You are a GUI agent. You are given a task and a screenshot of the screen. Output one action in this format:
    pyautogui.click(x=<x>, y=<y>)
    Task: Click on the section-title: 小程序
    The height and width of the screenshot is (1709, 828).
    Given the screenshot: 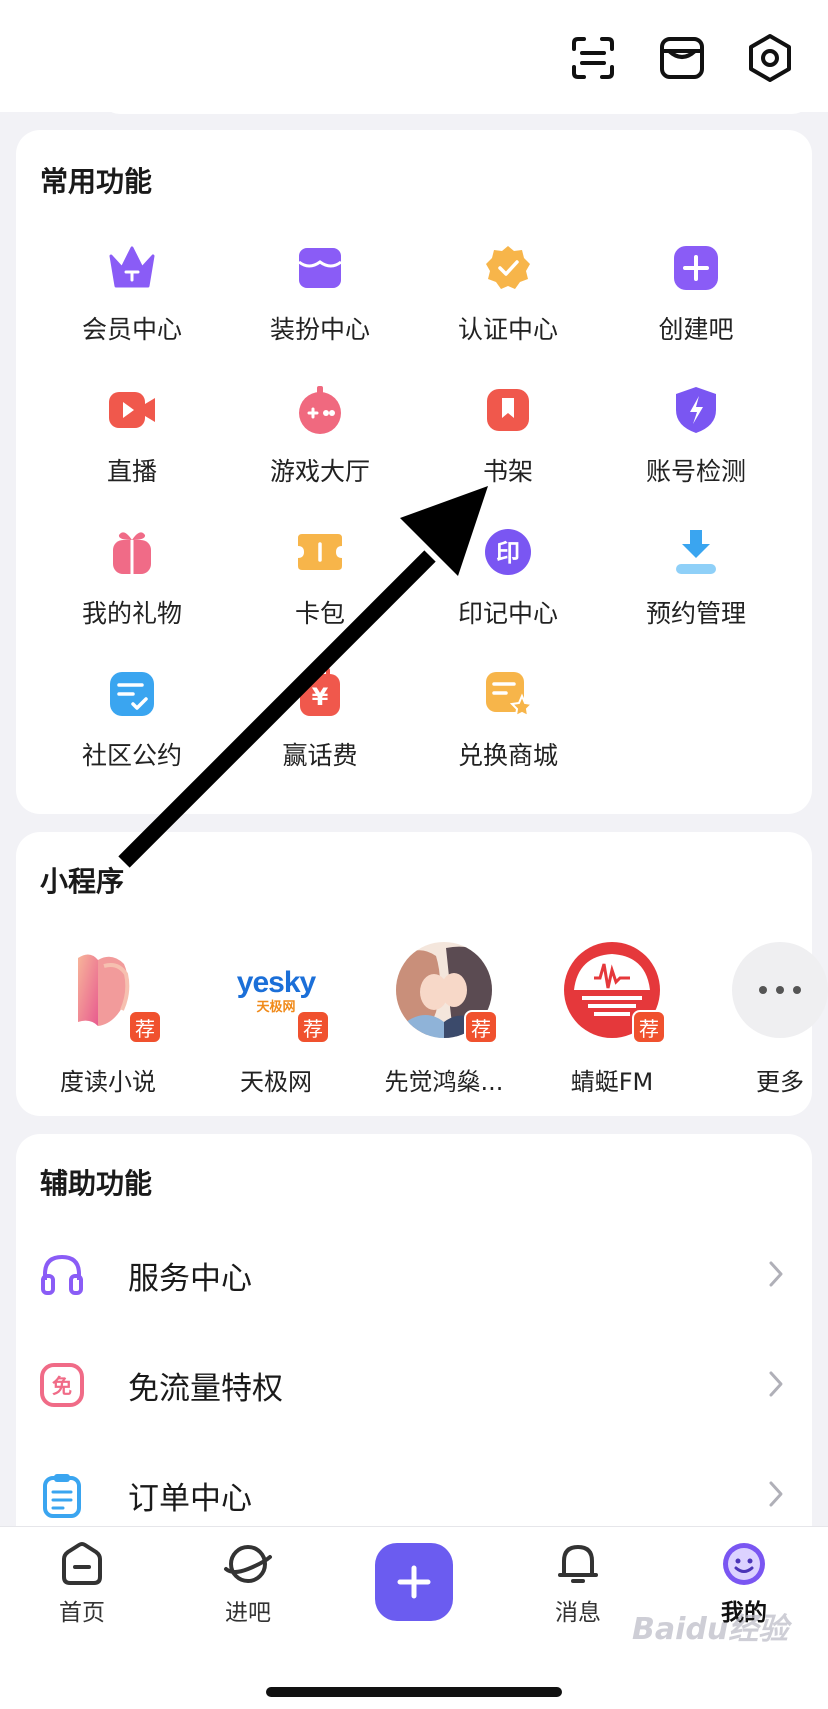 What is the action you would take?
    pyautogui.click(x=82, y=881)
    